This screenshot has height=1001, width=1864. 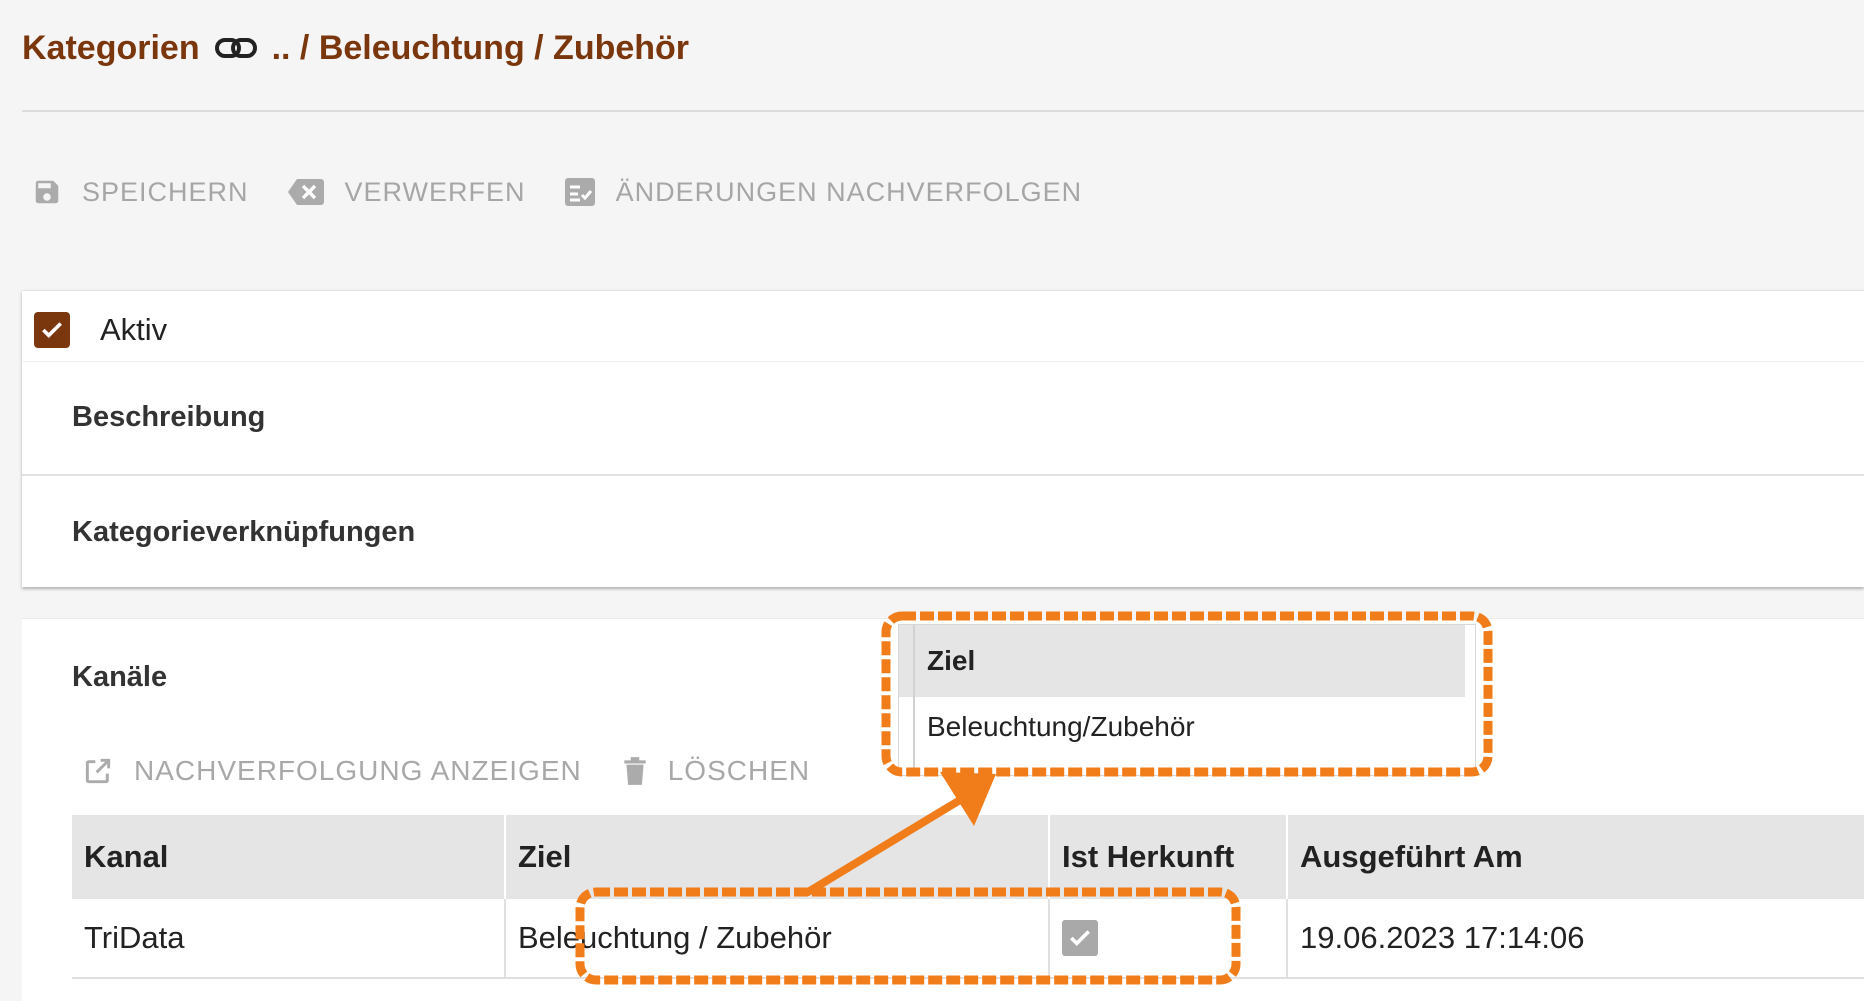 I want to click on annotation-arrow-line, so click(x=884, y=846).